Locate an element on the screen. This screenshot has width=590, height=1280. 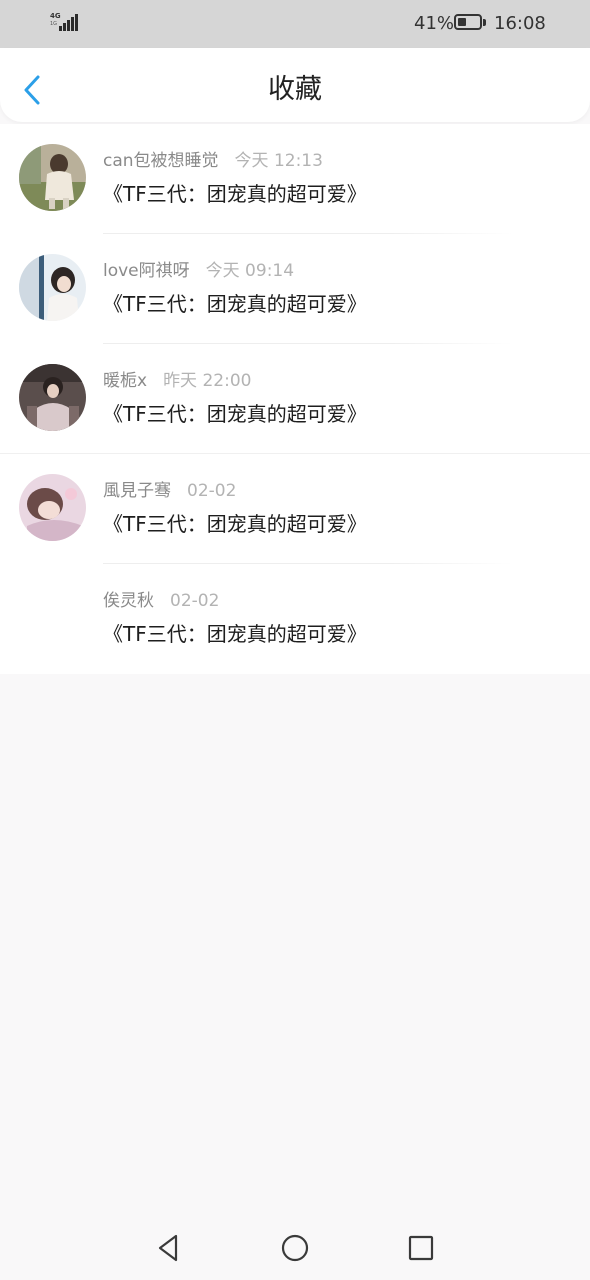
user-name: 俟灵秋 02-02 is located at coordinates (161, 601).